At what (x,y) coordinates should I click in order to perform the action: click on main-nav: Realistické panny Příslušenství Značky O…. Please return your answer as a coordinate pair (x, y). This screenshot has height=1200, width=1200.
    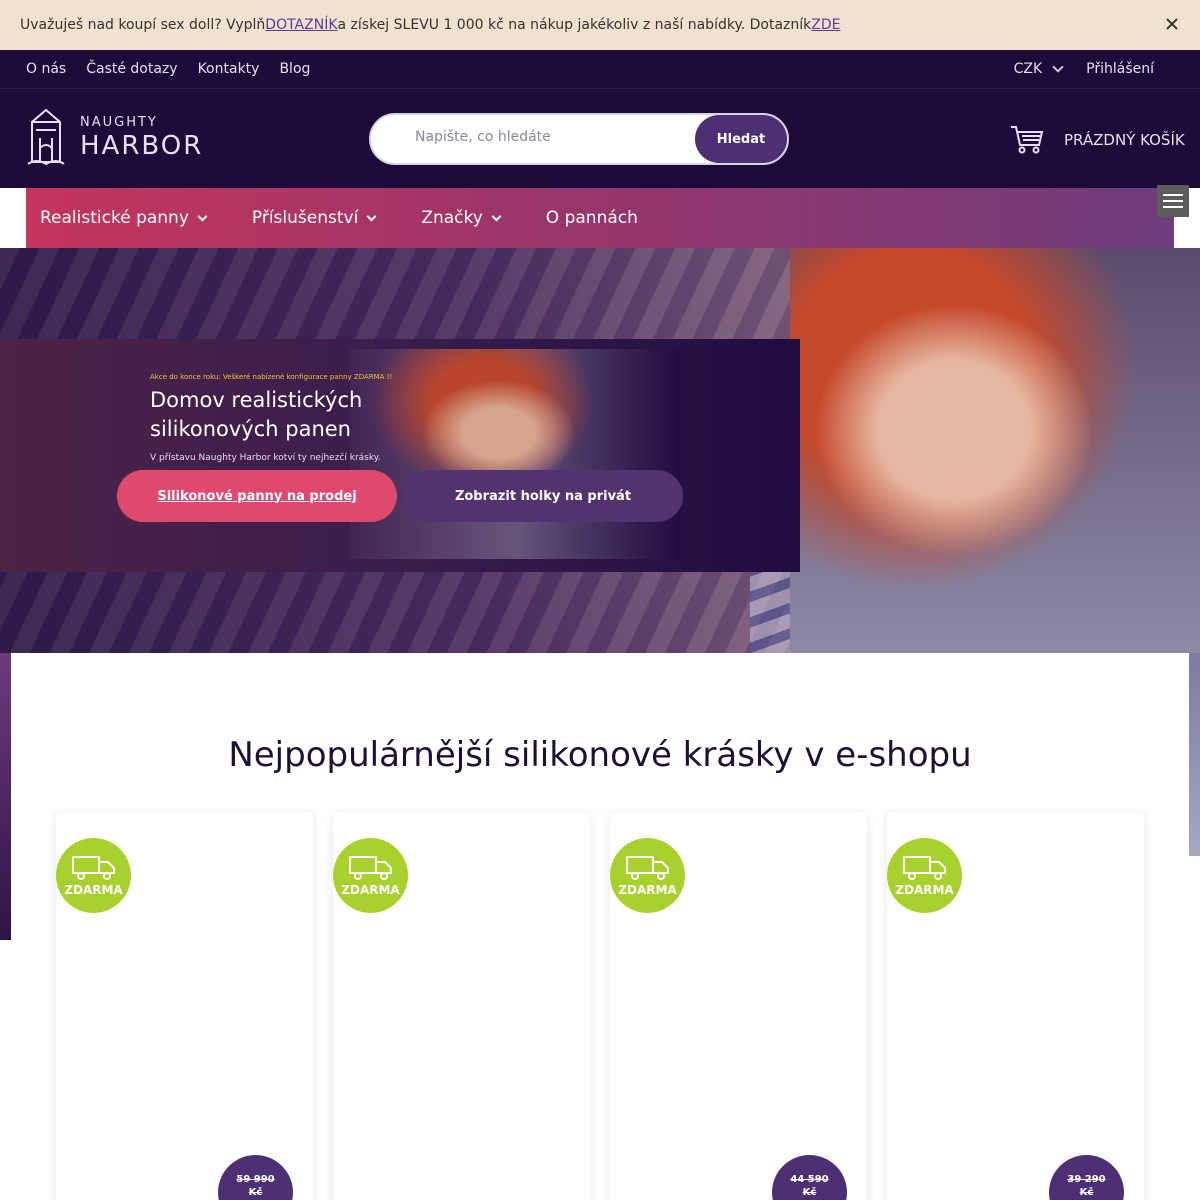
    Looking at the image, I should click on (600, 218).